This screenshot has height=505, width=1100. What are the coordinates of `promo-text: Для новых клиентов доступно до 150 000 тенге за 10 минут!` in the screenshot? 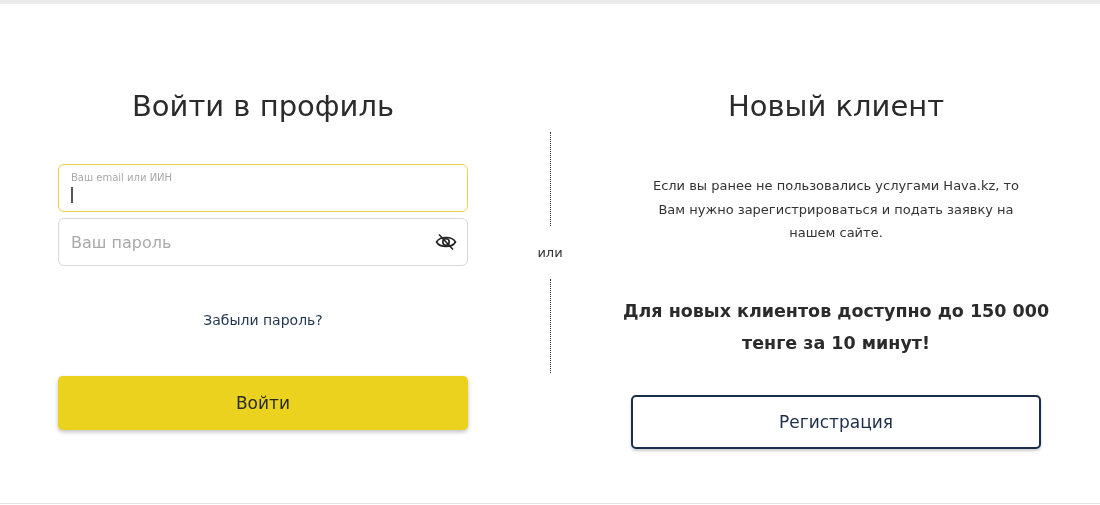 It's located at (836, 327).